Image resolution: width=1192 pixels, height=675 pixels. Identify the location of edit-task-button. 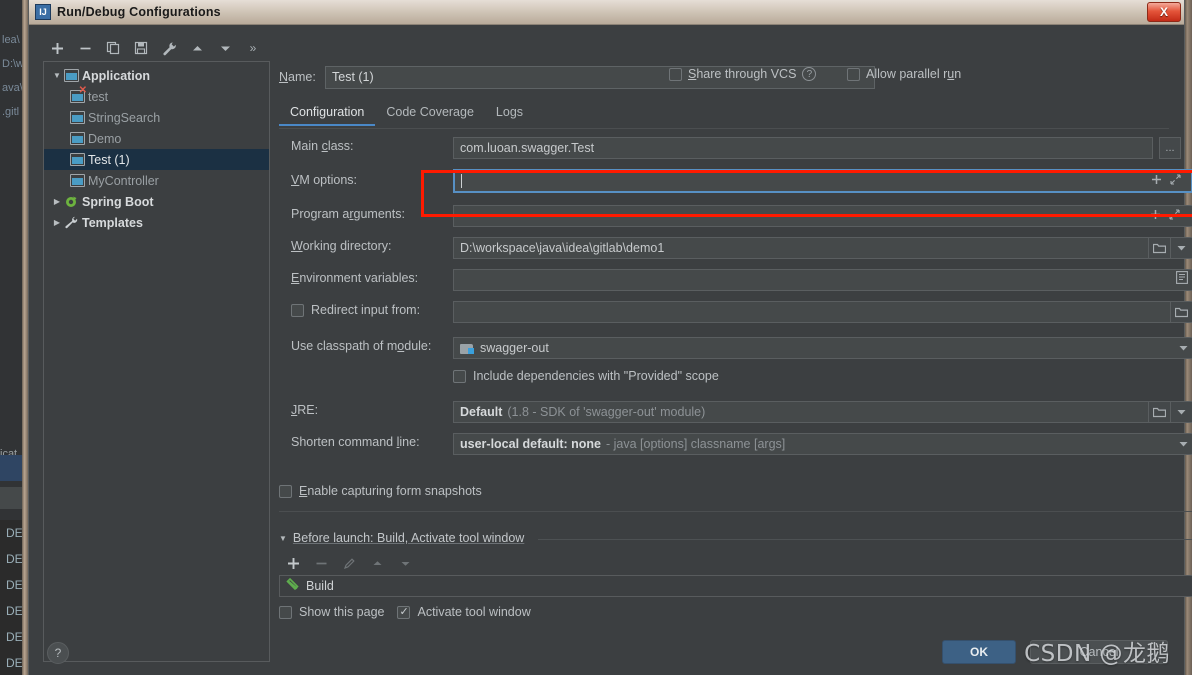
(349, 563).